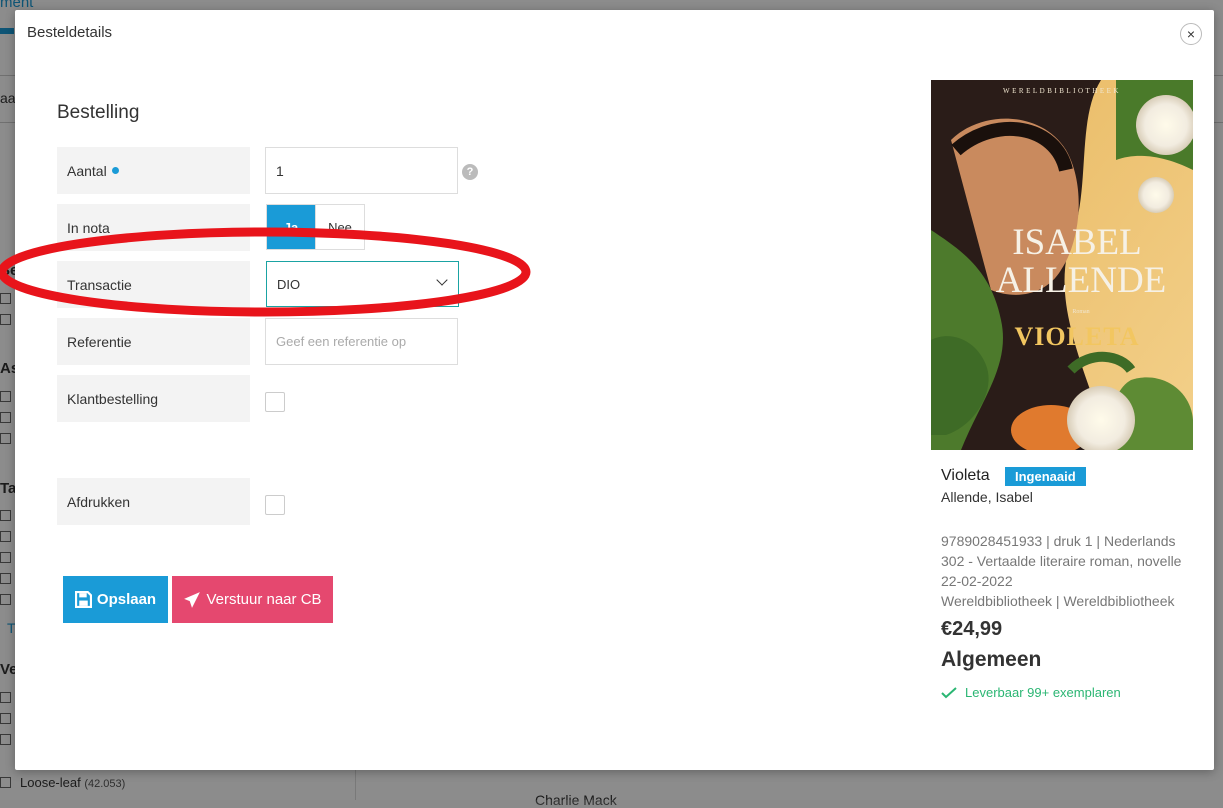 This screenshot has width=1223, height=808. I want to click on book-category: Algemeen, so click(991, 659).